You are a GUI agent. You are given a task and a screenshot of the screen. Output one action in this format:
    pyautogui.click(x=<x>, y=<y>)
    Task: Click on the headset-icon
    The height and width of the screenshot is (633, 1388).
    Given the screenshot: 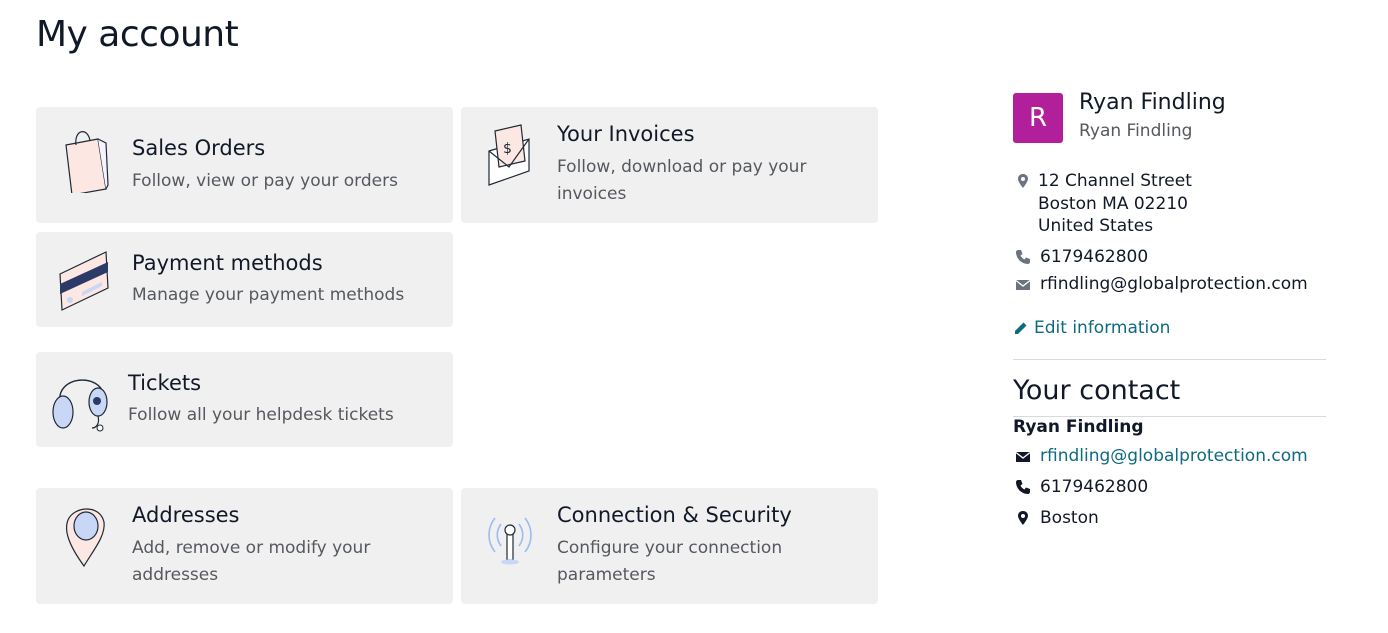 What is the action you would take?
    pyautogui.click(x=80, y=405)
    